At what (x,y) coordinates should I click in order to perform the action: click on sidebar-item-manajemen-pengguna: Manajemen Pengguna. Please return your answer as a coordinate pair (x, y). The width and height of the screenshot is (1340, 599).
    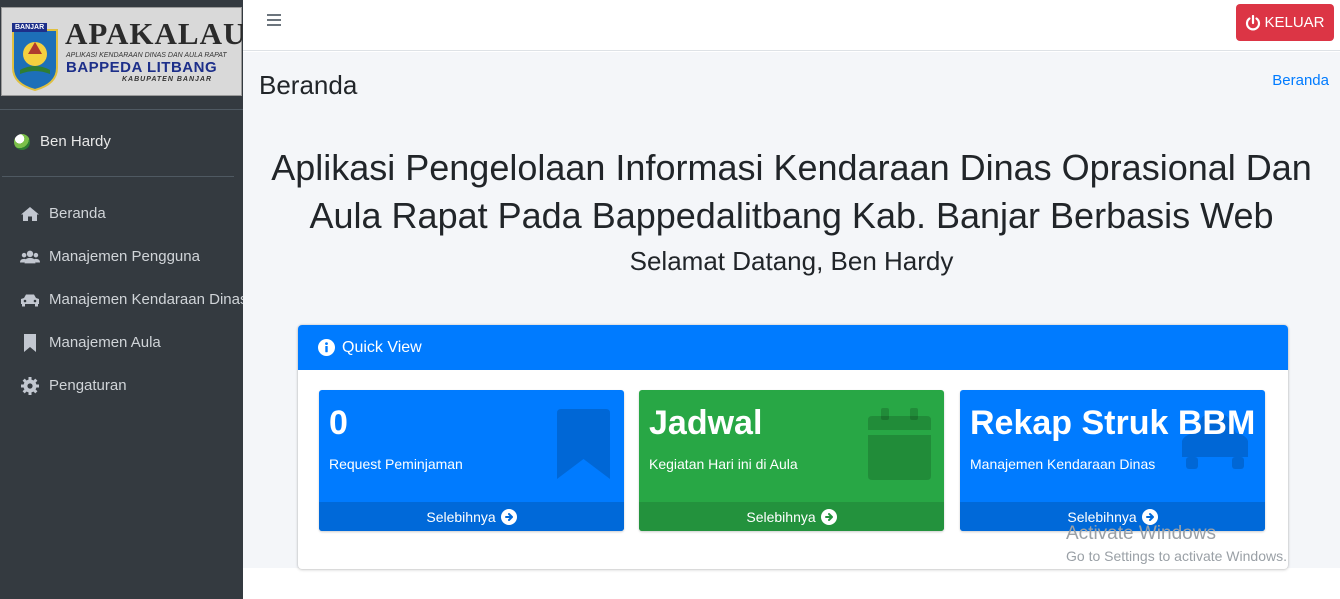
    Looking at the image, I should click on (121, 256).